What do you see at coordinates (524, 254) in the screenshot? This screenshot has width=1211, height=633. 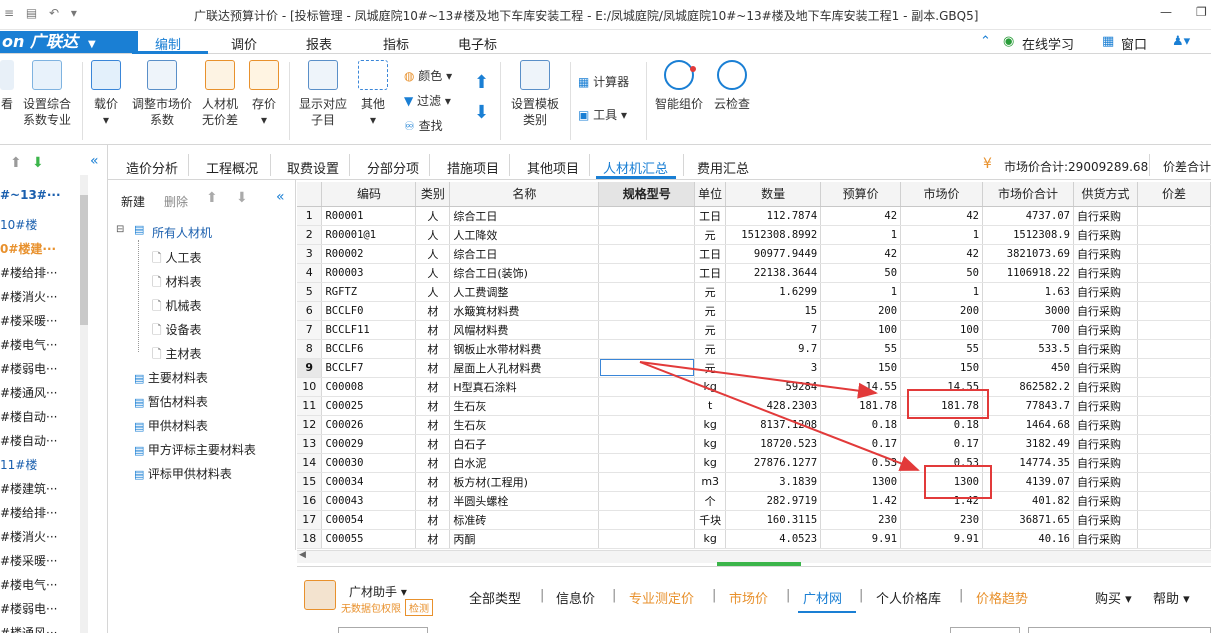 I see `cell-name: 综合工日` at bounding box center [524, 254].